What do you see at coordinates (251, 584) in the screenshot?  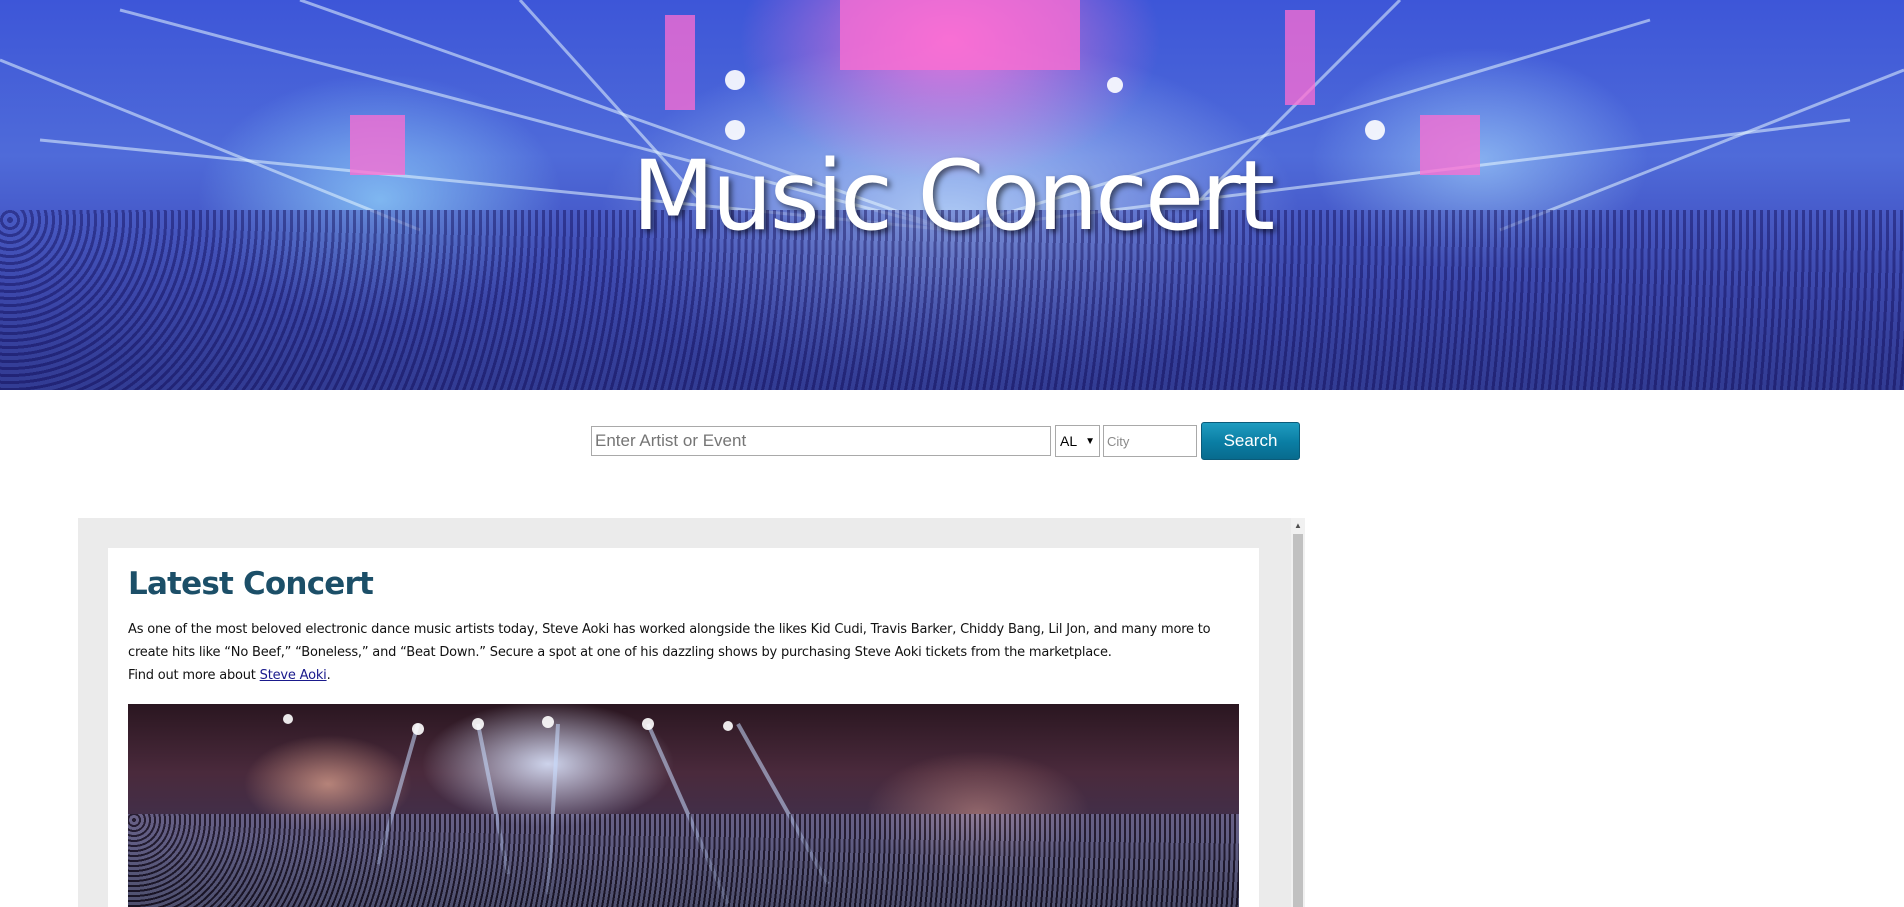 I see `latest-concert-title: Latest Concert` at bounding box center [251, 584].